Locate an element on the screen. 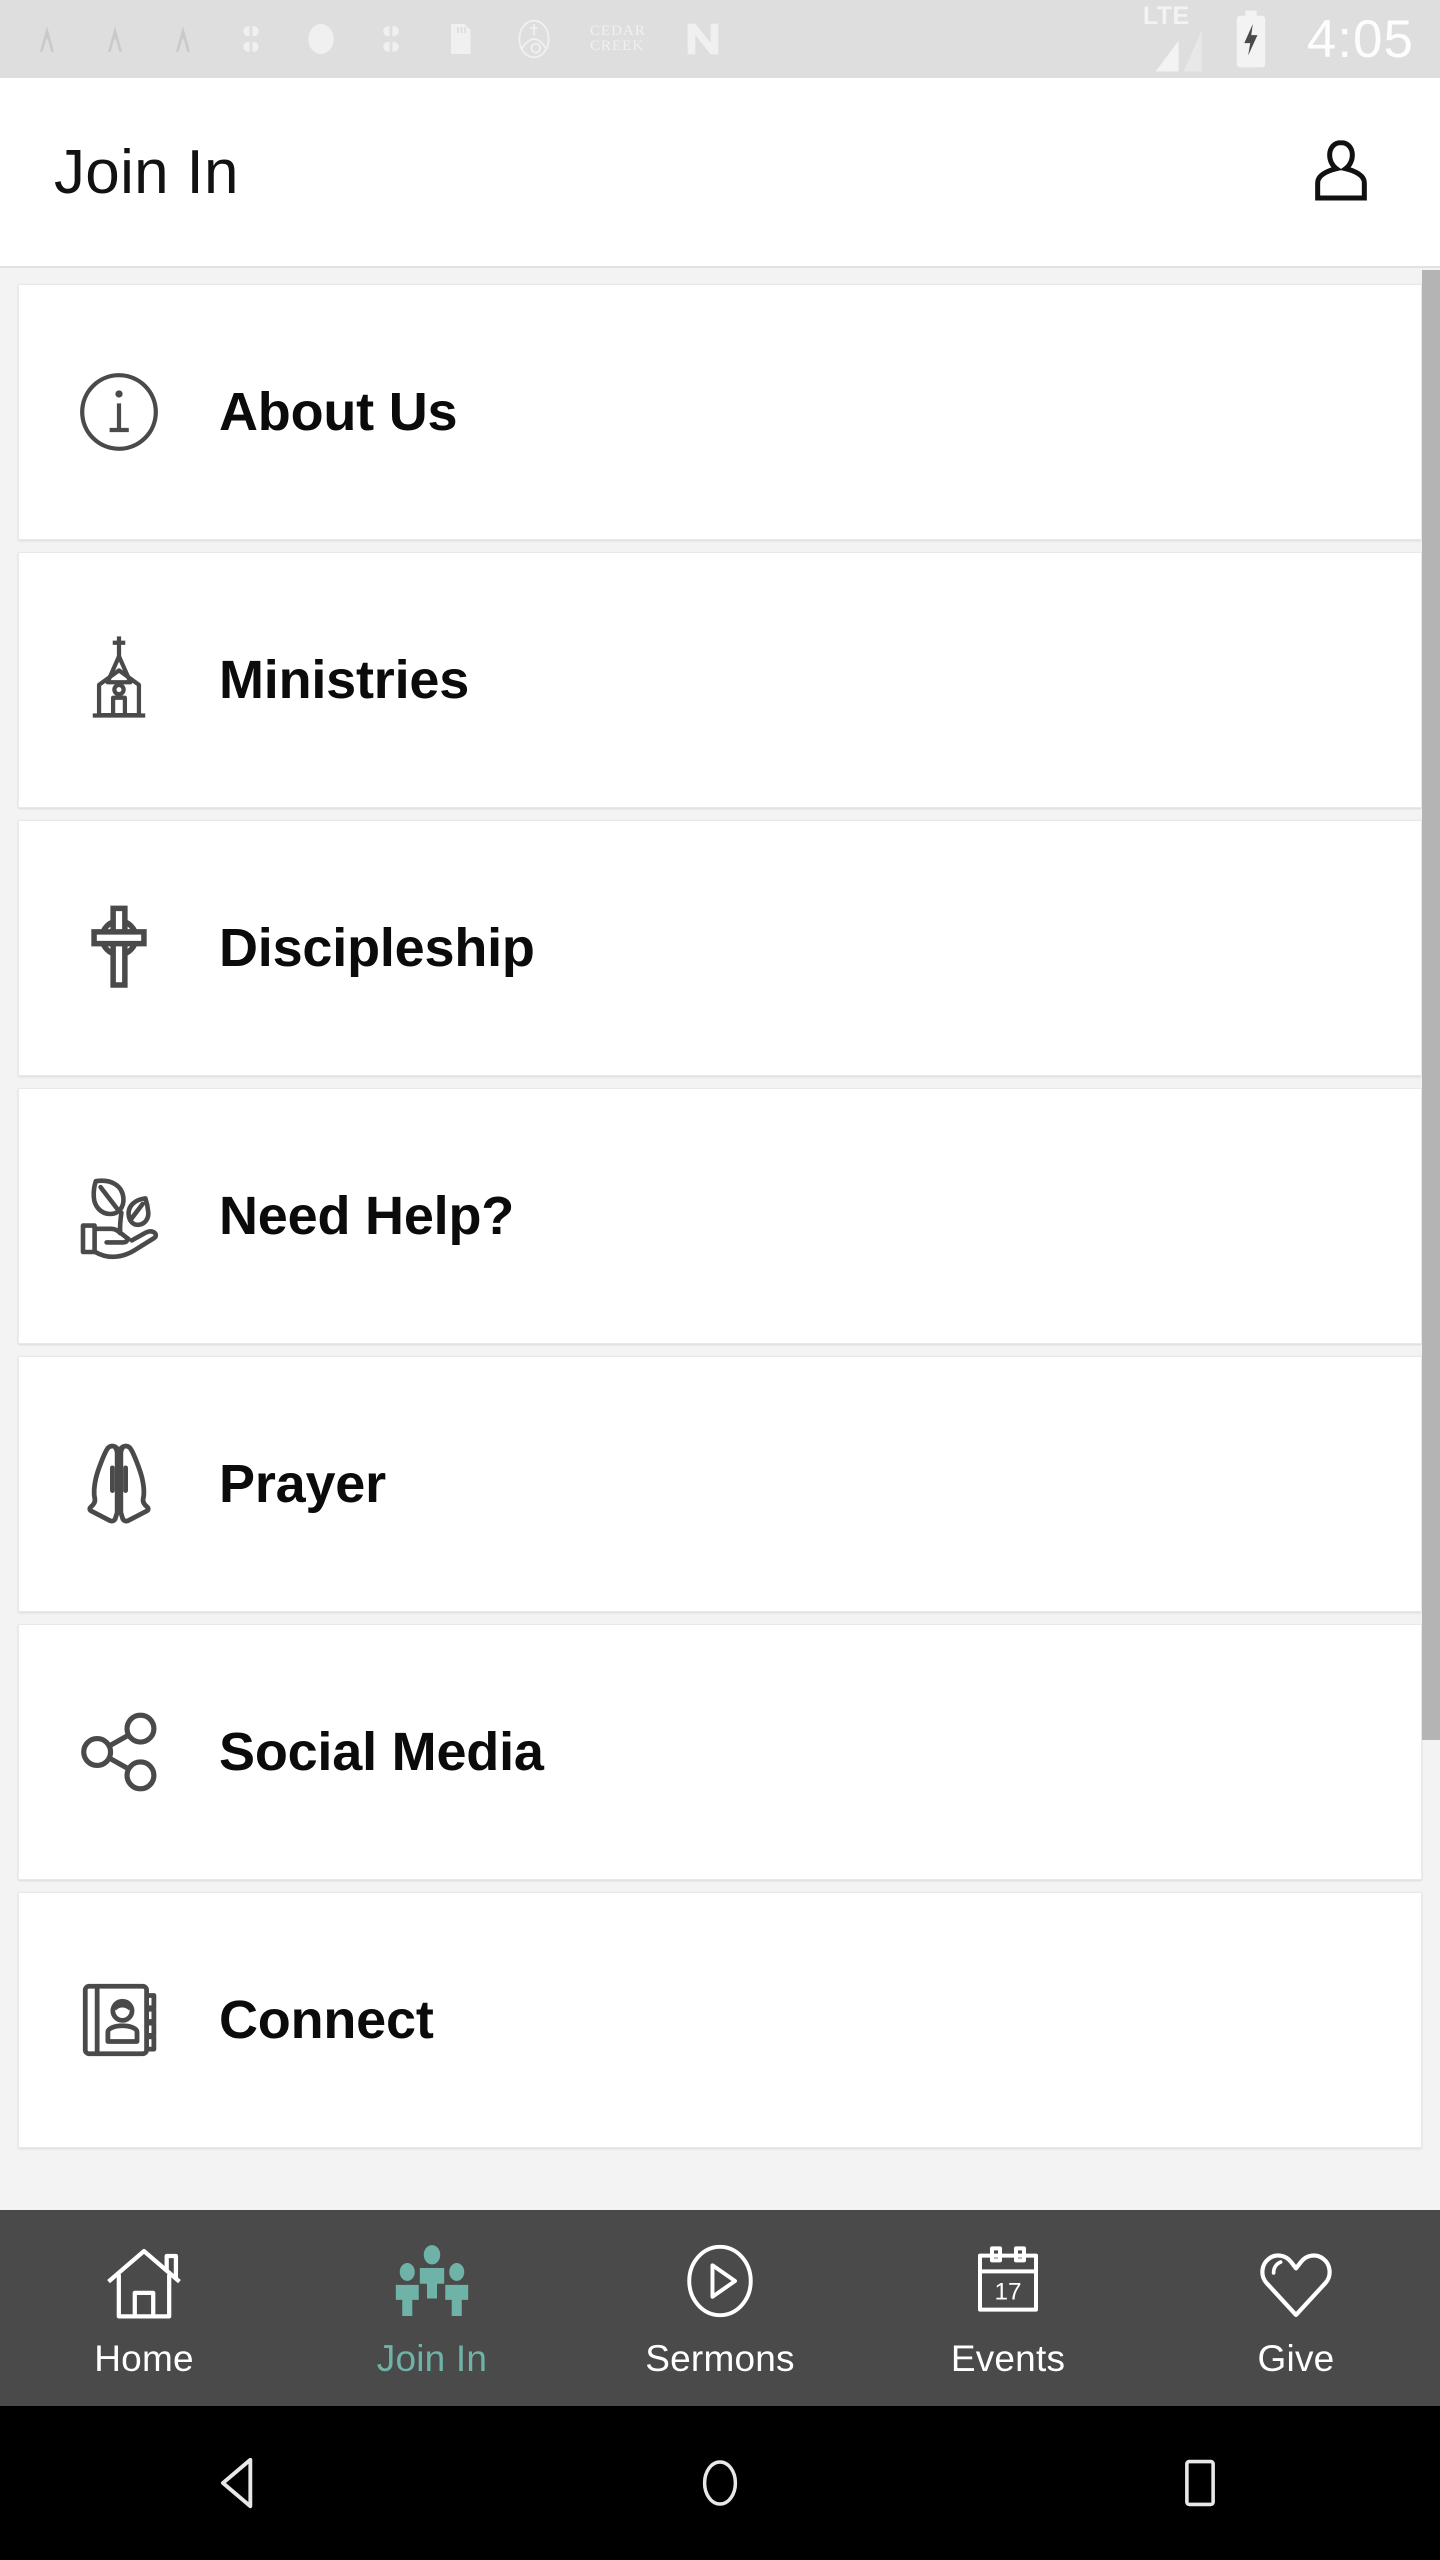  android-home-button is located at coordinates (720, 2483).